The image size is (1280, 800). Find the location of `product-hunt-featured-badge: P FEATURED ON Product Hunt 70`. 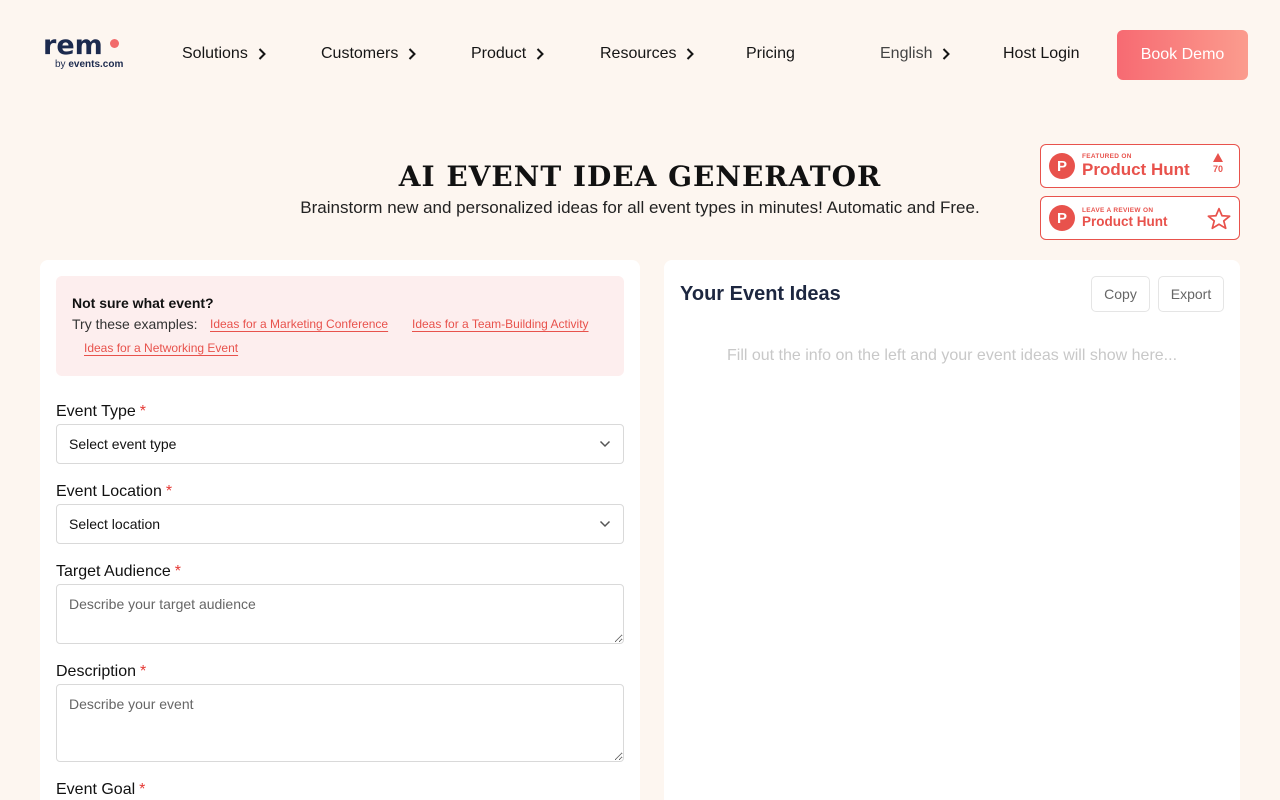

product-hunt-featured-badge: P FEATURED ON Product Hunt 70 is located at coordinates (1140, 166).